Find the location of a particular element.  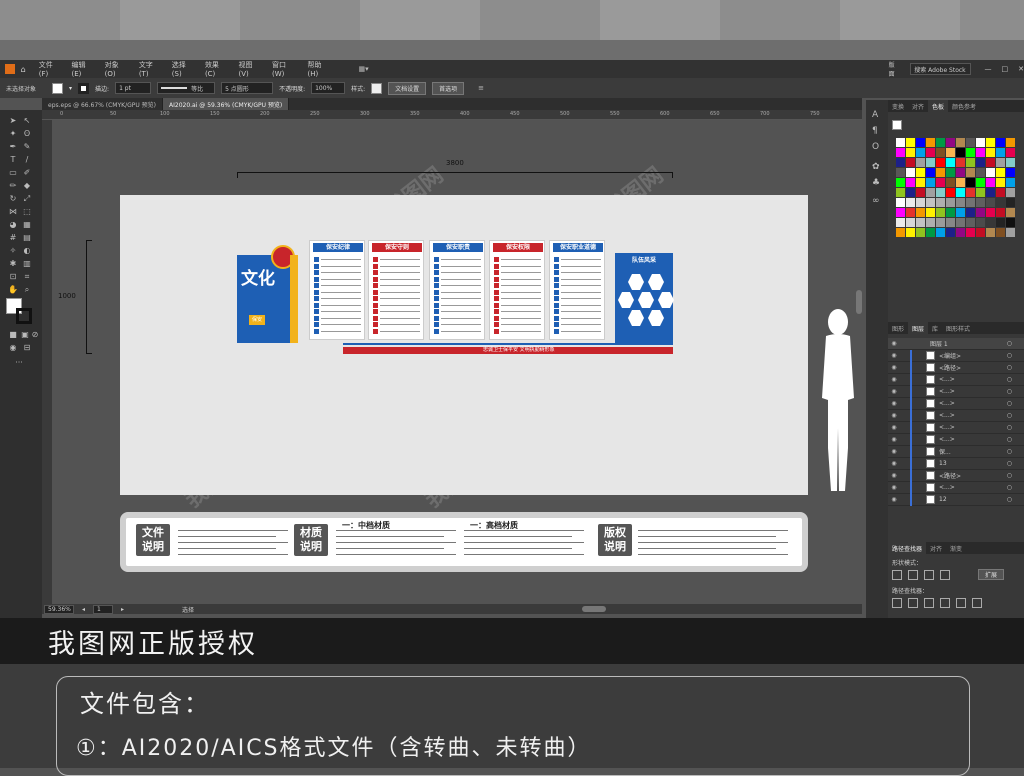

unite-icon is located at coordinates (897, 575).